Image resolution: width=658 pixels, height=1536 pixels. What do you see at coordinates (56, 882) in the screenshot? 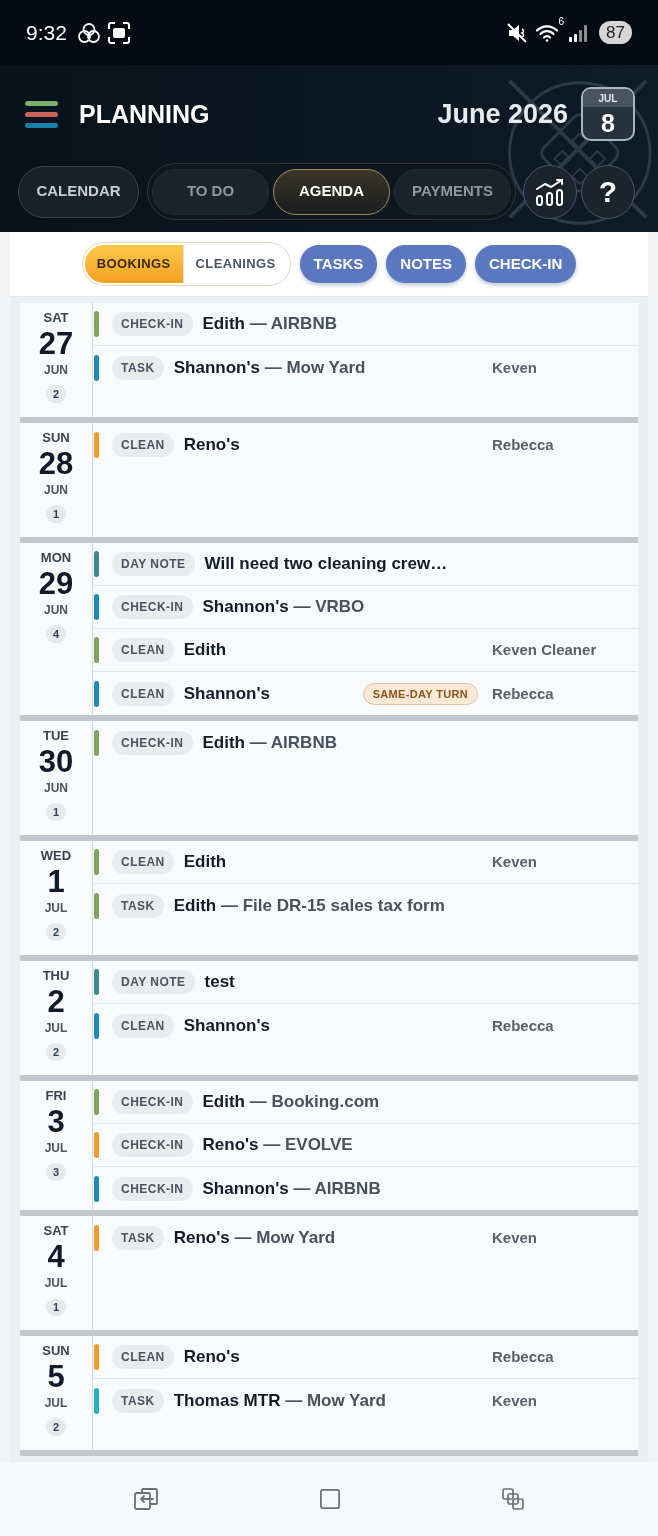
I see `day-number: 1` at bounding box center [56, 882].